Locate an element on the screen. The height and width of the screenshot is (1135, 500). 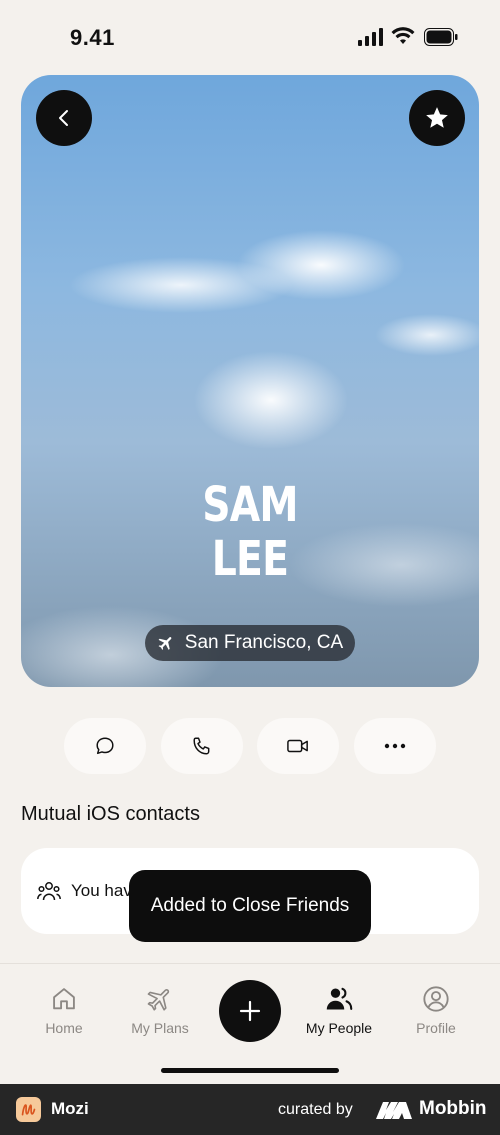
cellular-signal-icon is located at coordinates (370, 37).